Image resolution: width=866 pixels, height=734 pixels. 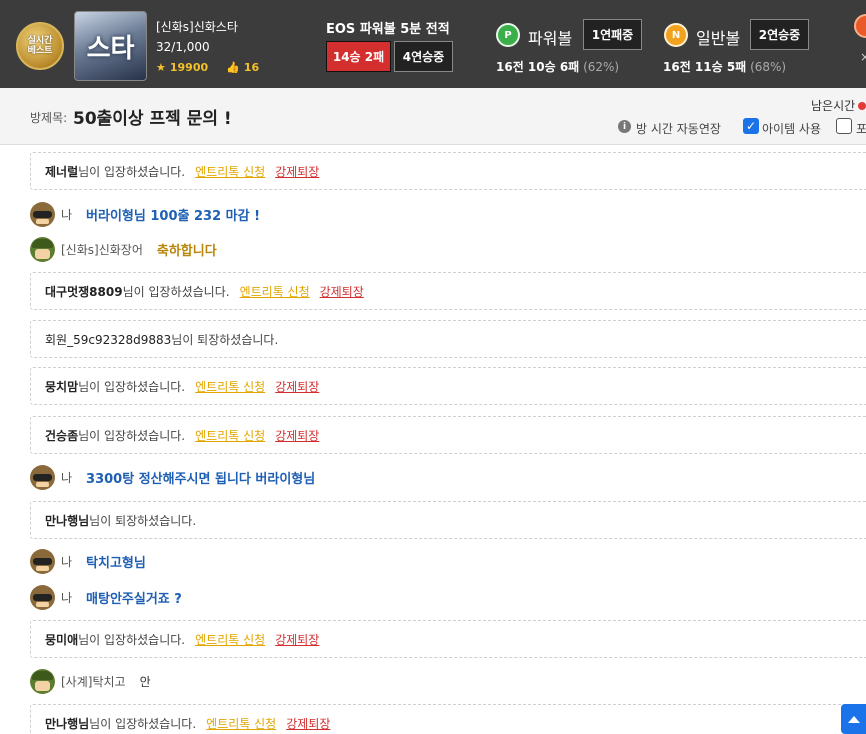 I want to click on chat-notice-leave: 만나행님 님이 퇴장하셨습니다., so click(x=448, y=520).